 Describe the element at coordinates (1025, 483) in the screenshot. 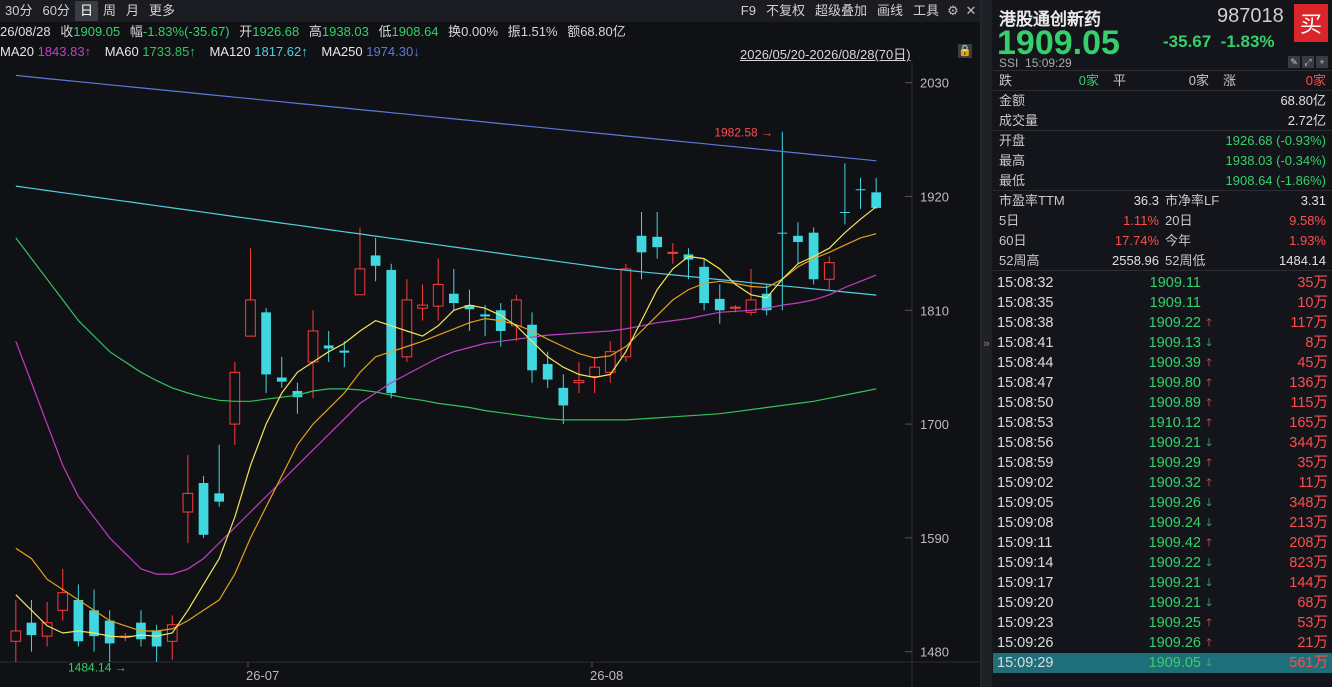

I see `tick-time: 15:09:02` at that location.